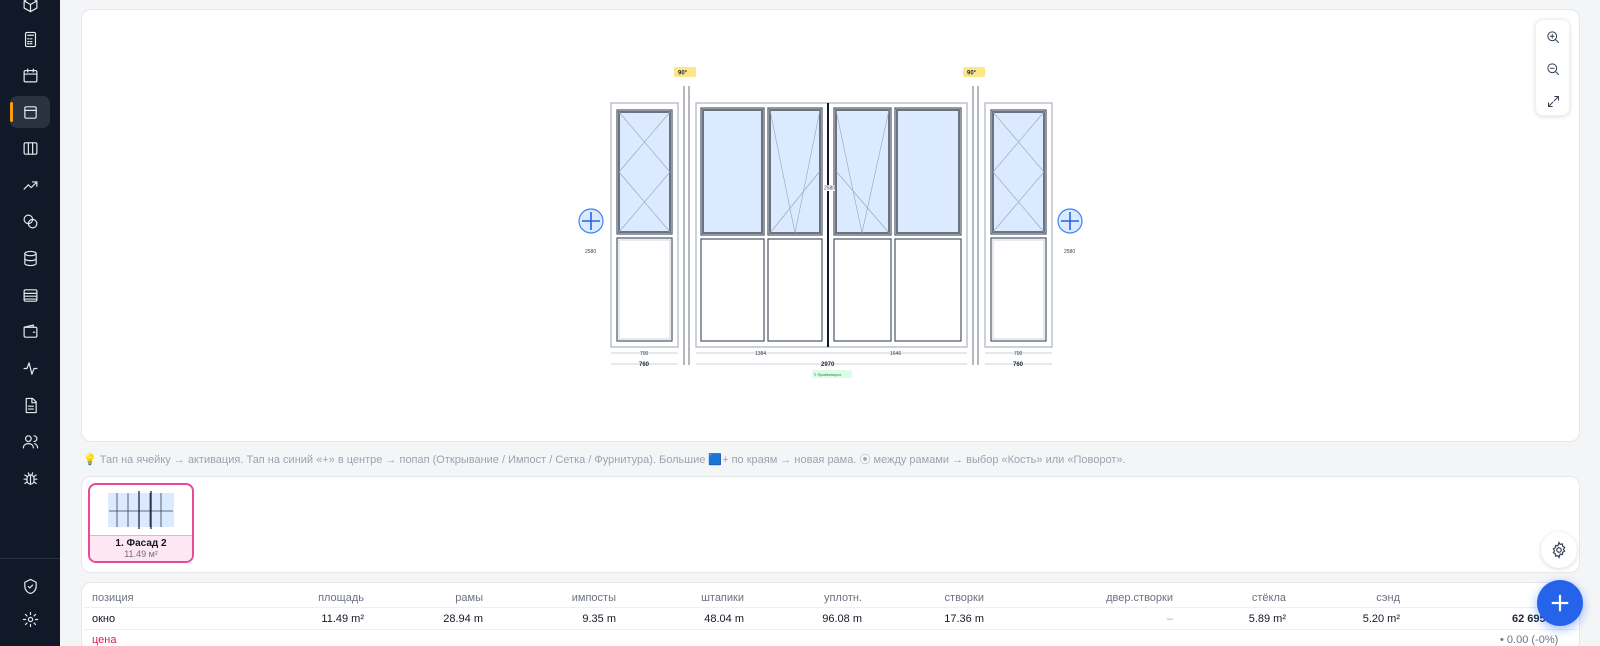 Image resolution: width=1600 pixels, height=646 pixels. What do you see at coordinates (590, 252) in the screenshot?
I see `dim-left-height: 2580` at bounding box center [590, 252].